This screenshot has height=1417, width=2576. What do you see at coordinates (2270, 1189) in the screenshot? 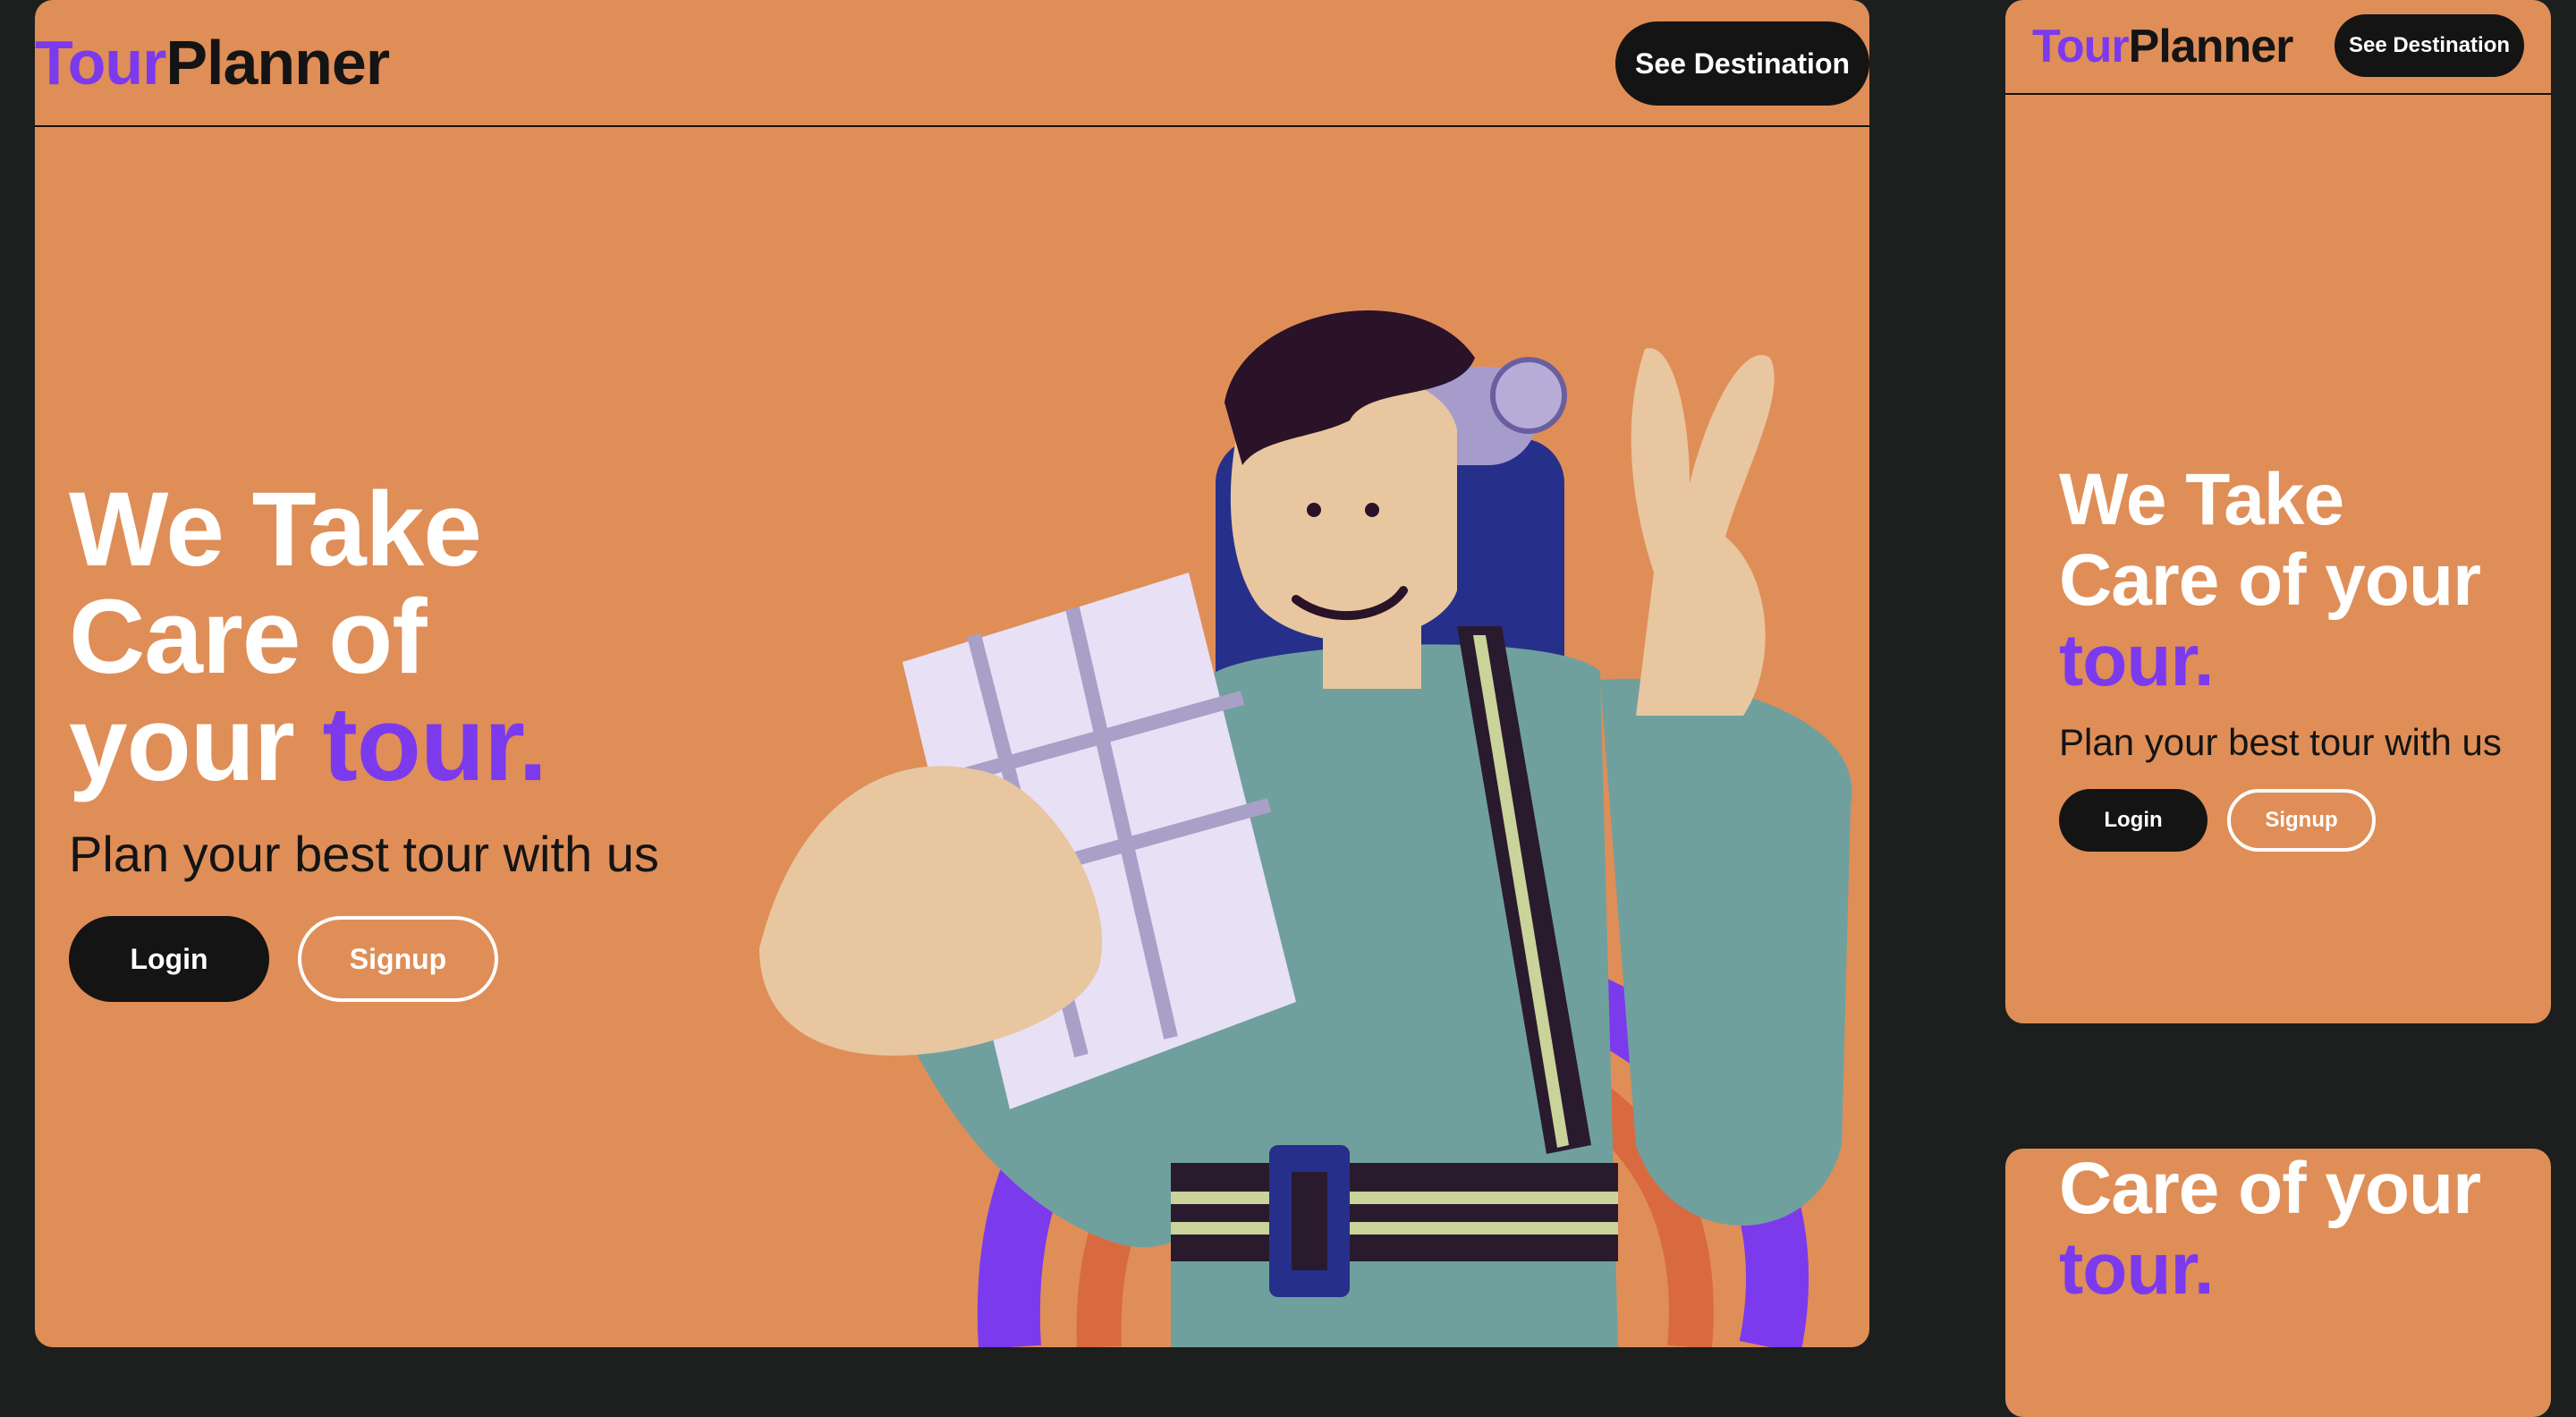
I see `mobile2-hero-title-line2: Care of your` at bounding box center [2270, 1189].